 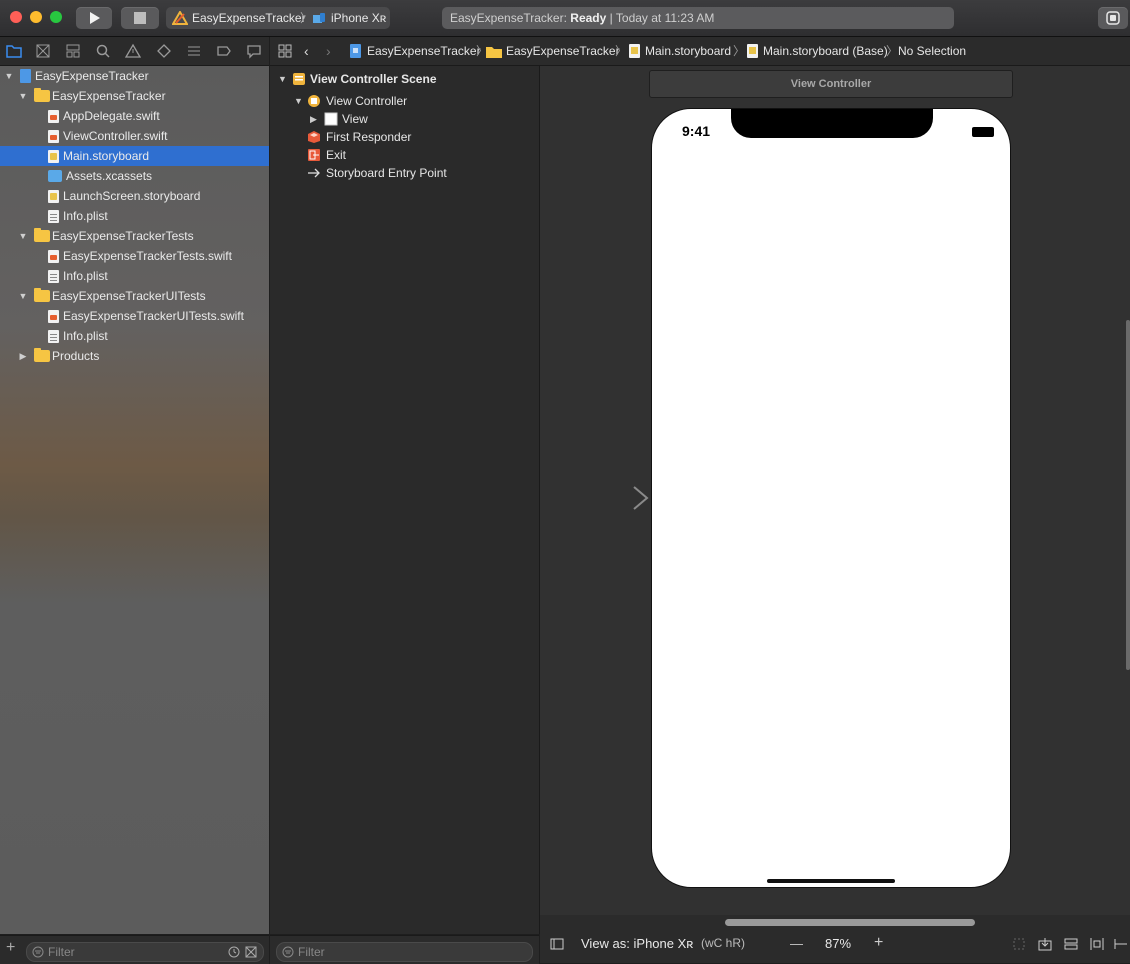 What do you see at coordinates (832, 123) in the screenshot?
I see `device-notch` at bounding box center [832, 123].